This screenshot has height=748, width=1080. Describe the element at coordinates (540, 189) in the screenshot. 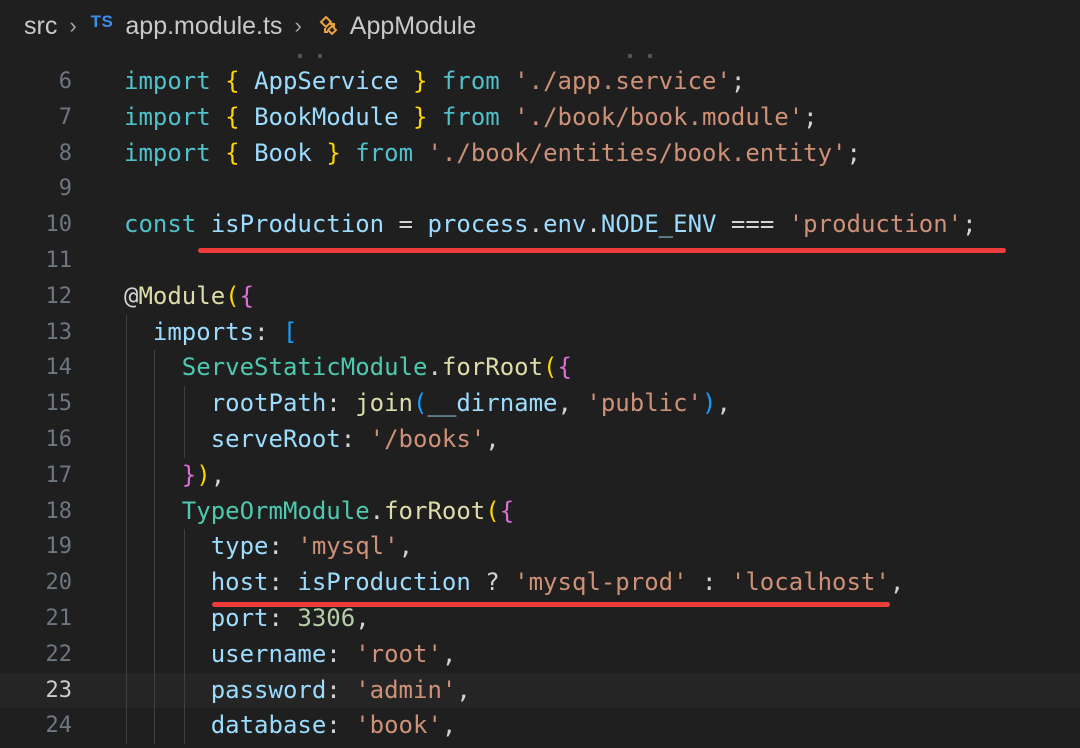

I see `code-line: 9` at that location.